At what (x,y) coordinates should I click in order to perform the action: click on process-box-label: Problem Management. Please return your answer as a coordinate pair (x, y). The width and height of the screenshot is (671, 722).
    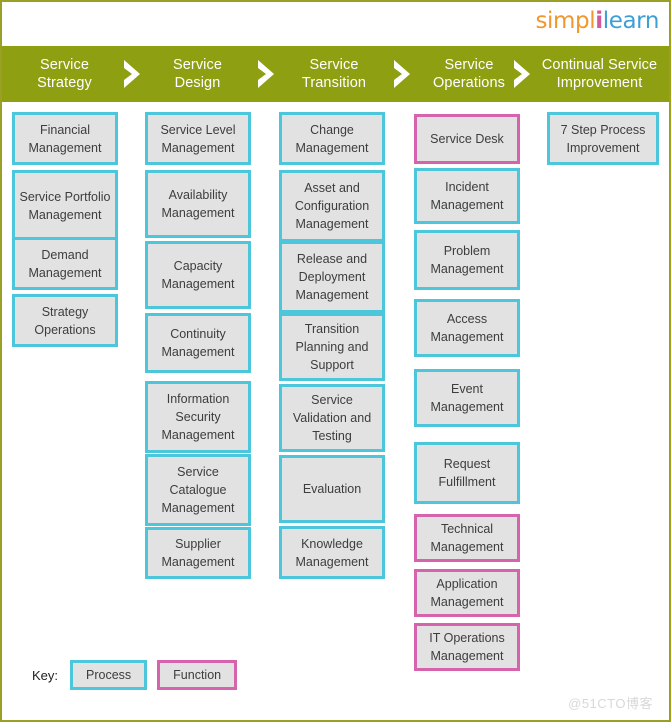
    Looking at the image, I should click on (467, 260).